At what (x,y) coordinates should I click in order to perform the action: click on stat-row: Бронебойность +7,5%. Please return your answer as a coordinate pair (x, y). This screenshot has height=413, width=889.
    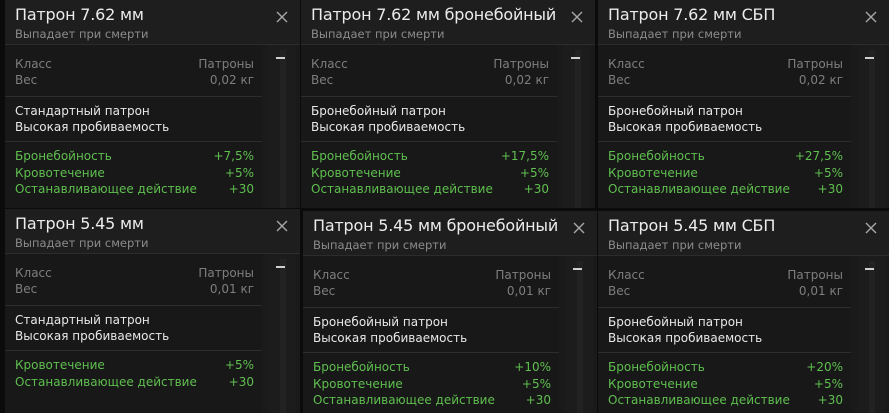
    Looking at the image, I should click on (134, 156).